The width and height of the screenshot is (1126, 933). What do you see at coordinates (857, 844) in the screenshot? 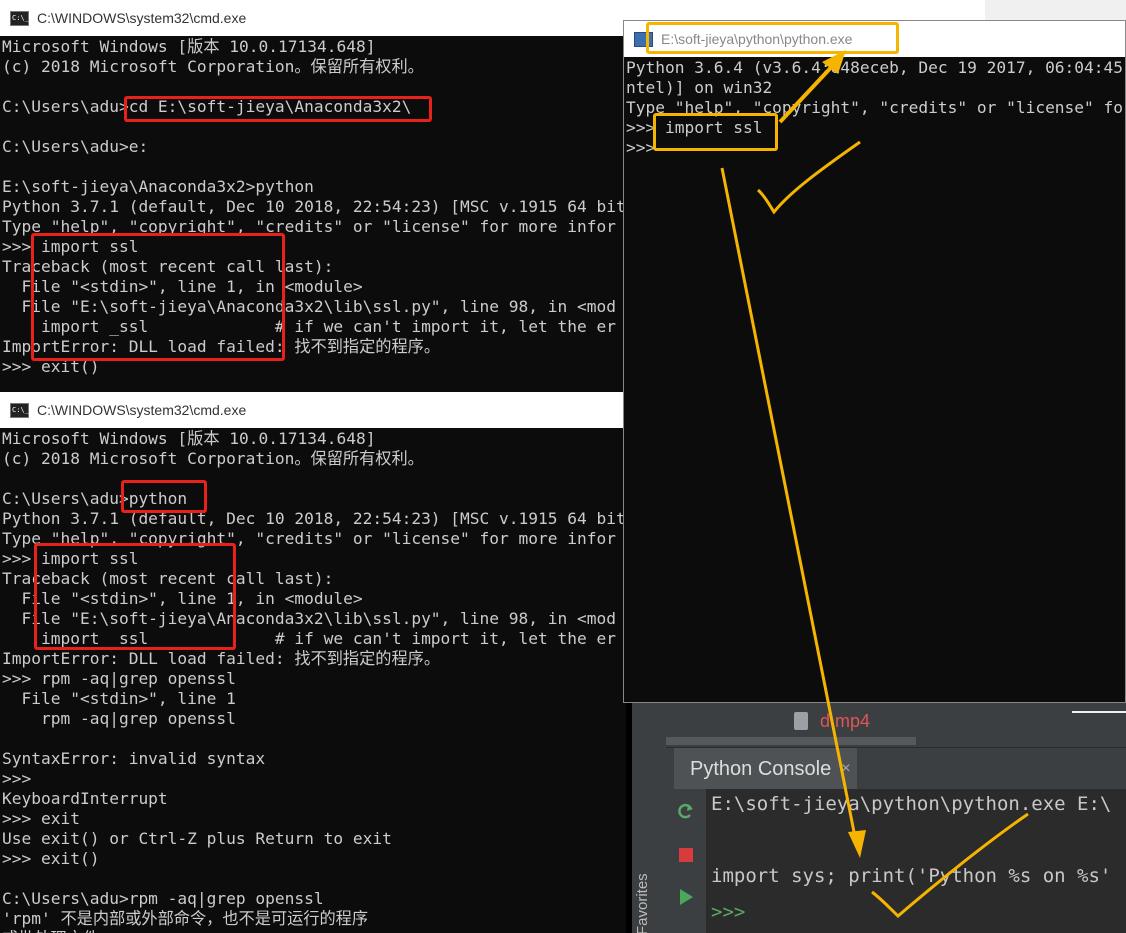
I see `arrow-head-down` at bounding box center [857, 844].